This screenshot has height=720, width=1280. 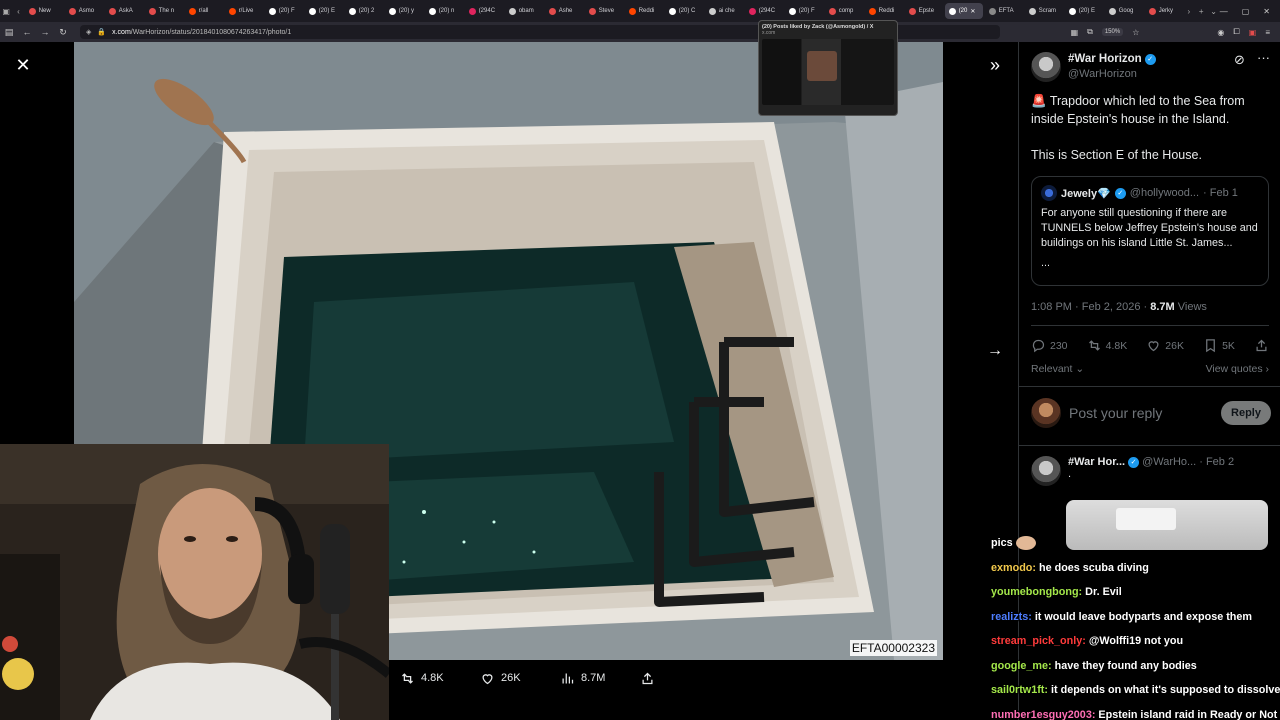 What do you see at coordinates (1090, 307) in the screenshot?
I see `tweet-time: 1:08 PM · Feb 2, 2026 ·` at bounding box center [1090, 307].